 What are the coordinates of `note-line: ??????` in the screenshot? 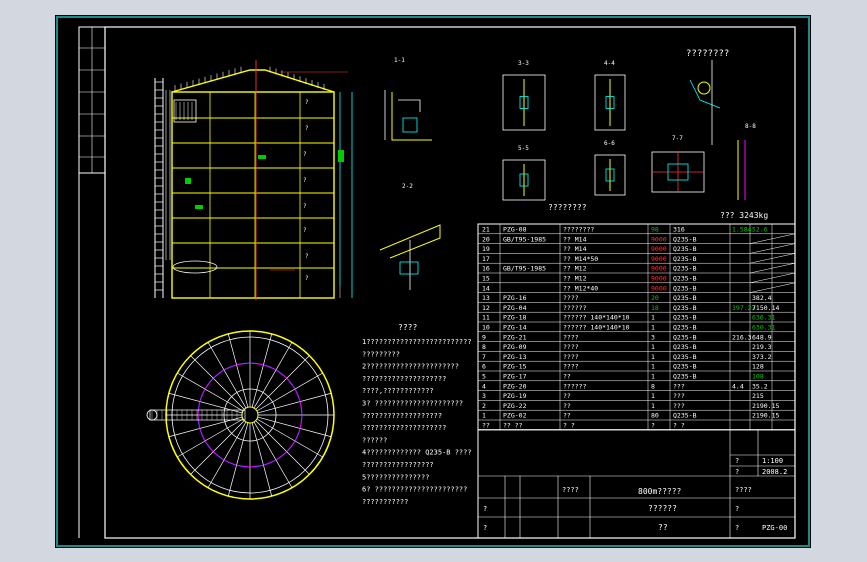 It's located at (374, 440).